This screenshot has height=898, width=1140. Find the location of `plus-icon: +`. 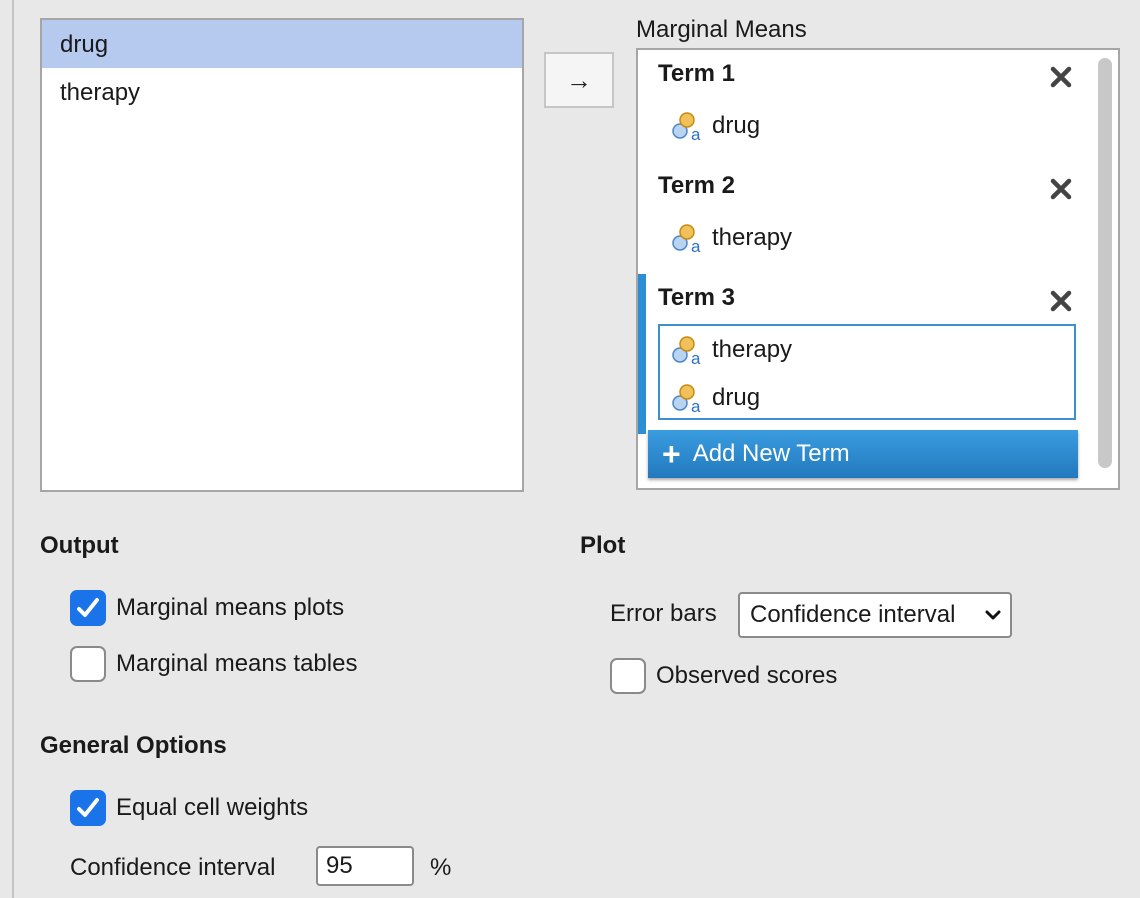

plus-icon: + is located at coordinates (671, 454).